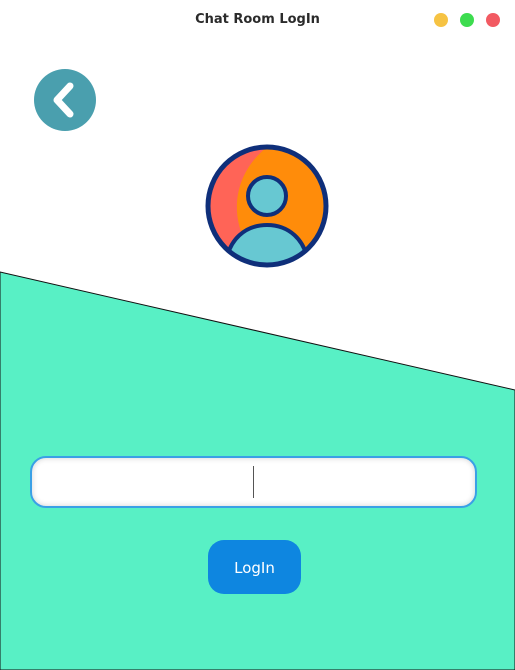 This screenshot has width=515, height=670. I want to click on user-avatar-icon, so click(267, 206).